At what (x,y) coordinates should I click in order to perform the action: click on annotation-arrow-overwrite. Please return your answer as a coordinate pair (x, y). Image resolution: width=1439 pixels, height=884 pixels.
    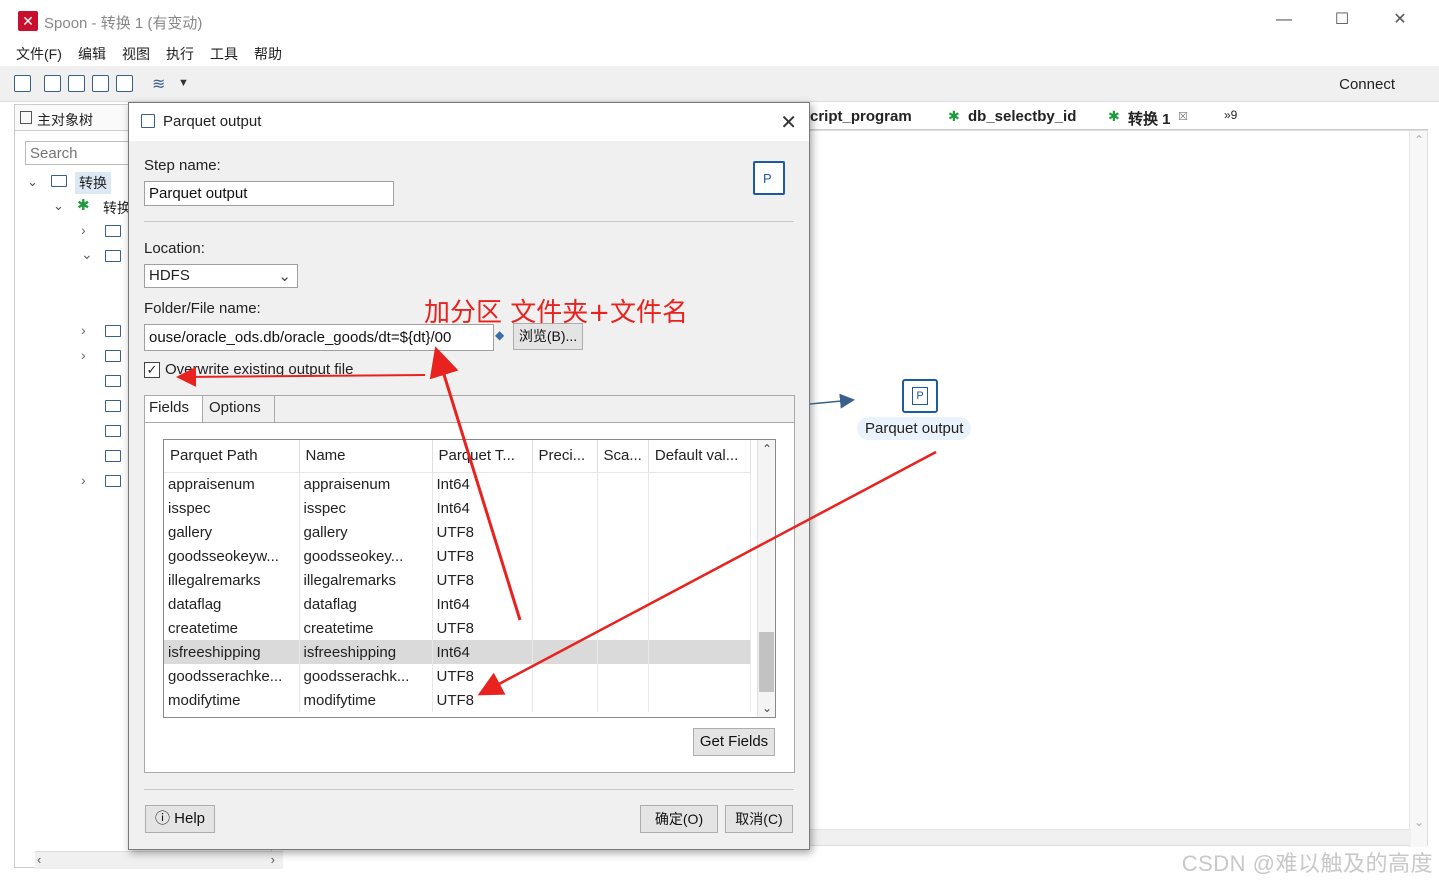
    Looking at the image, I should click on (301, 376).